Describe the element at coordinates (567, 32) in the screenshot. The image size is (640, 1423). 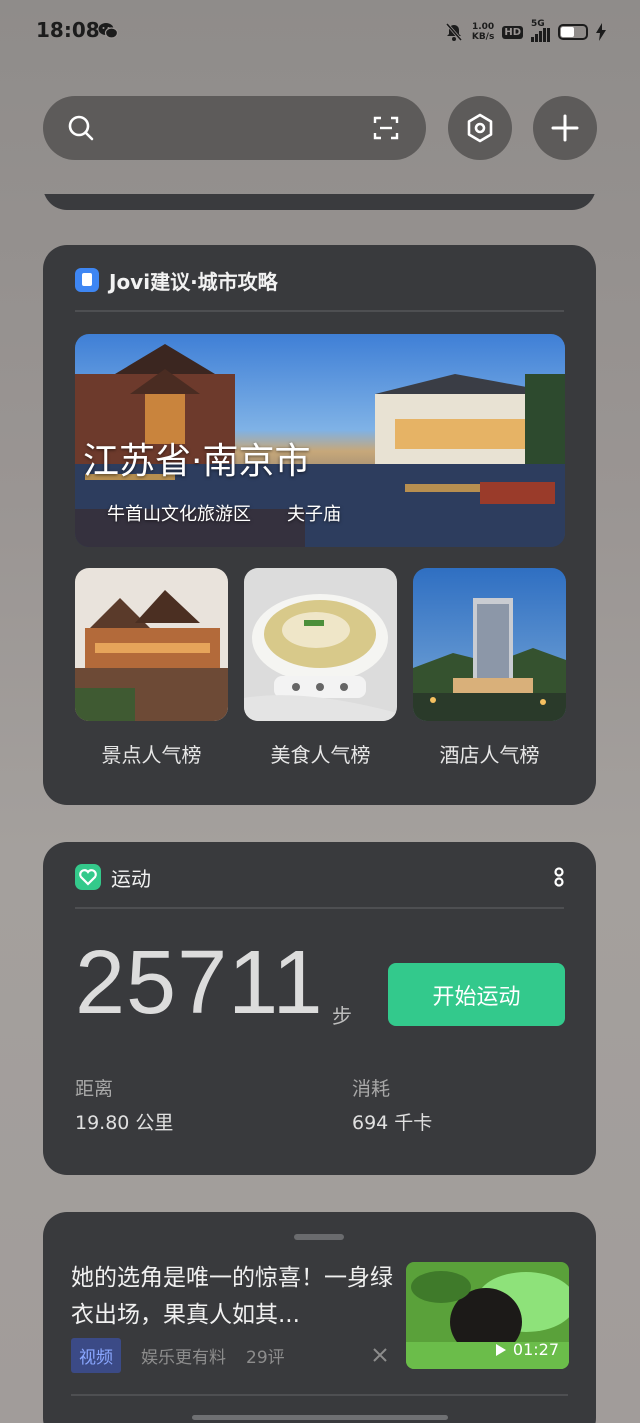
I see `battery-fill` at that location.